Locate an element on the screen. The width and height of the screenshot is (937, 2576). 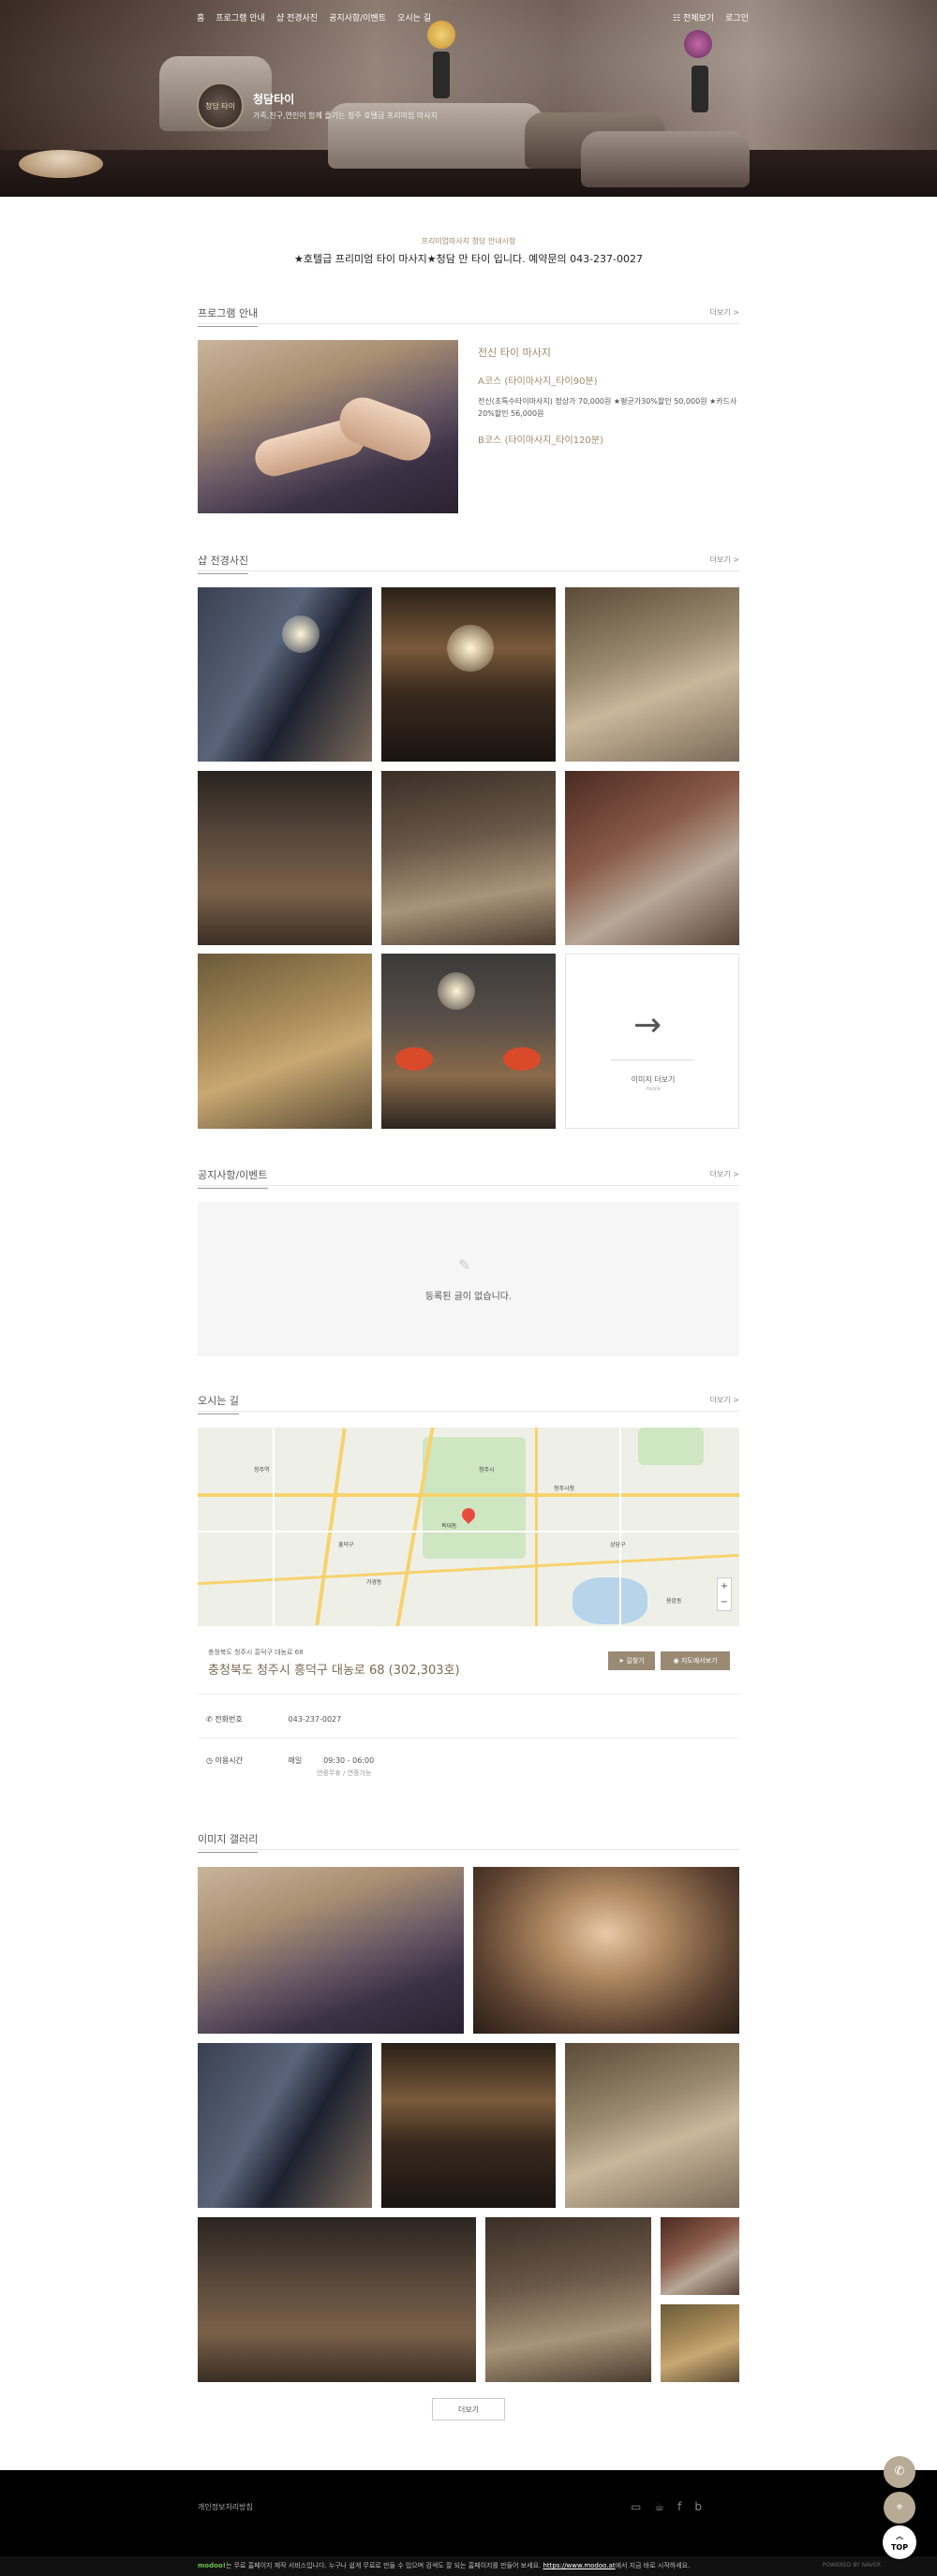
map-park is located at coordinates (671, 1447).